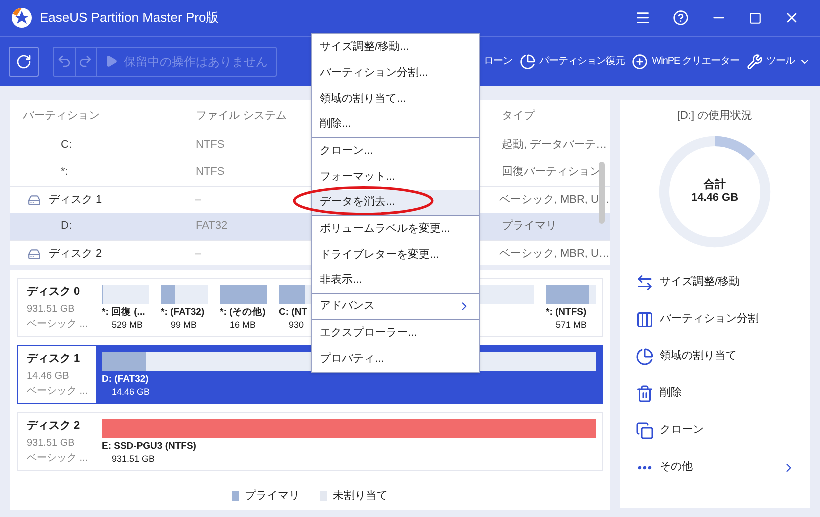 The image size is (820, 517). Describe the element at coordinates (66, 226) in the screenshot. I see `table-cell-text: D:` at that location.